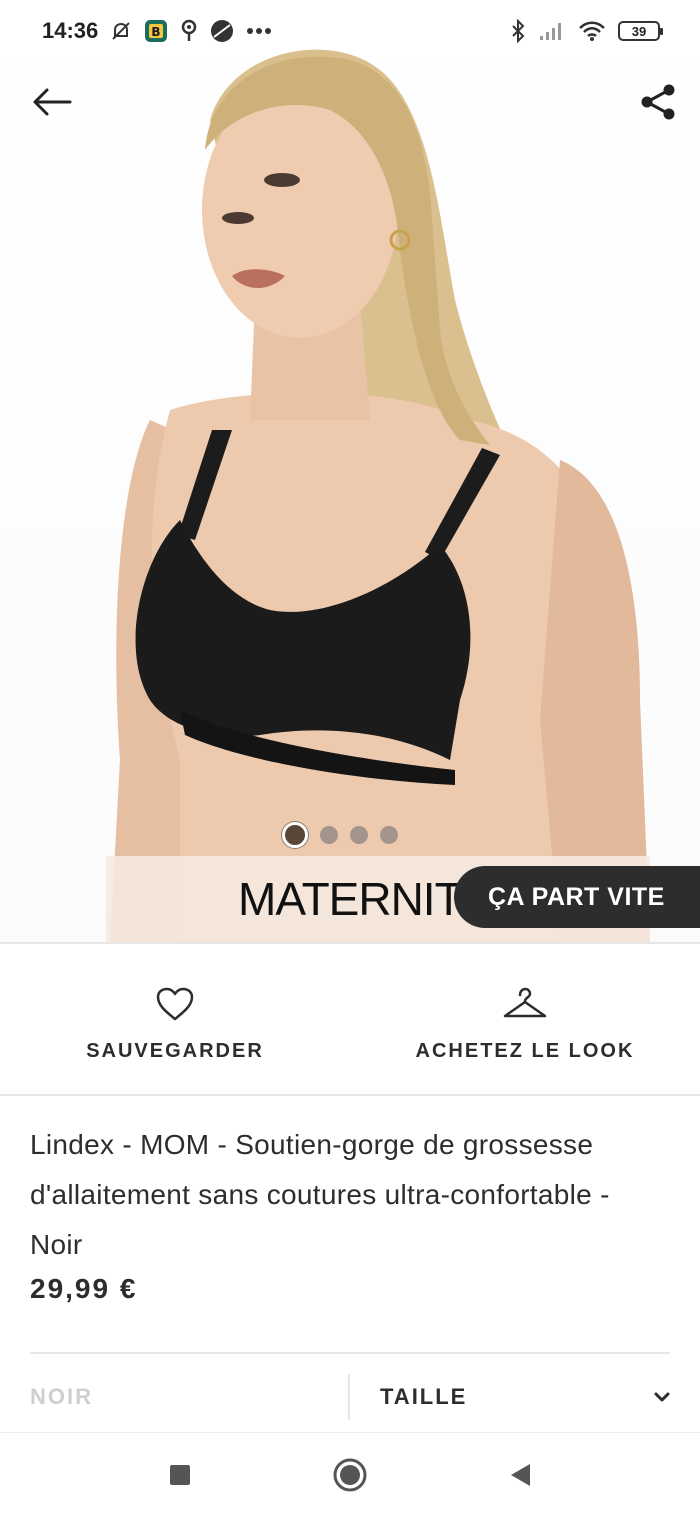  What do you see at coordinates (295, 835) in the screenshot?
I see `carousel-dot-active` at bounding box center [295, 835].